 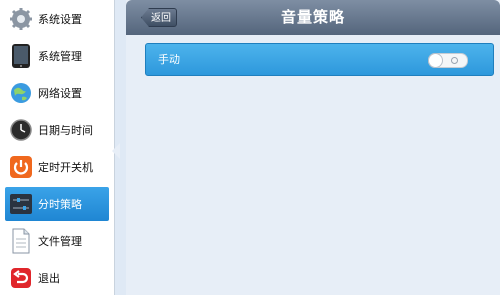 What do you see at coordinates (448, 60) in the screenshot?
I see `manual-toggle` at bounding box center [448, 60].